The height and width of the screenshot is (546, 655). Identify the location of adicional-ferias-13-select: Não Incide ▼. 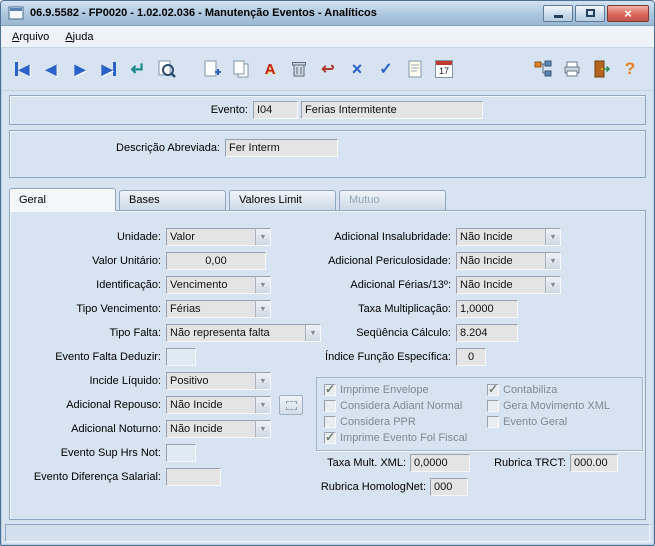
(508, 285).